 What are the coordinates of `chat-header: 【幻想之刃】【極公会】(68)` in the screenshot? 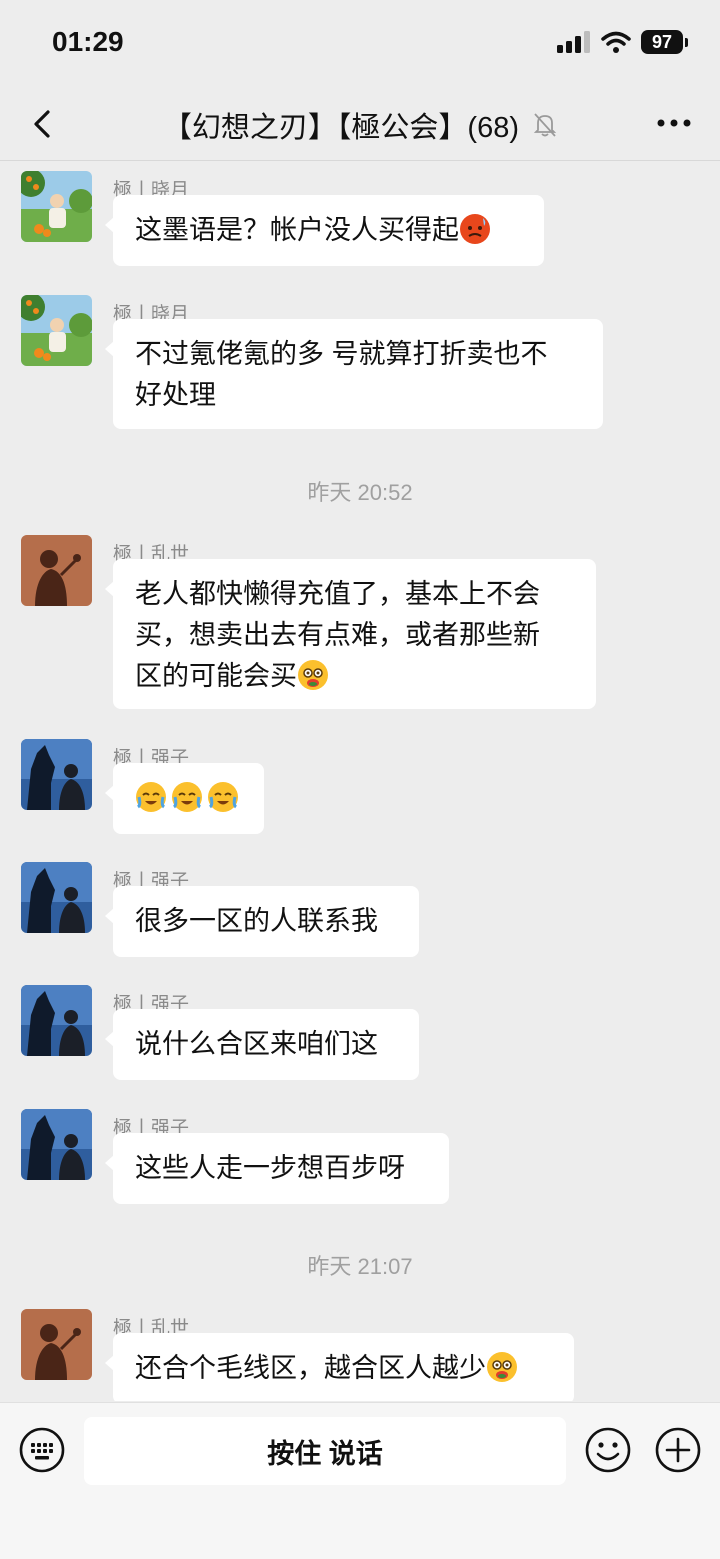 It's located at (360, 124).